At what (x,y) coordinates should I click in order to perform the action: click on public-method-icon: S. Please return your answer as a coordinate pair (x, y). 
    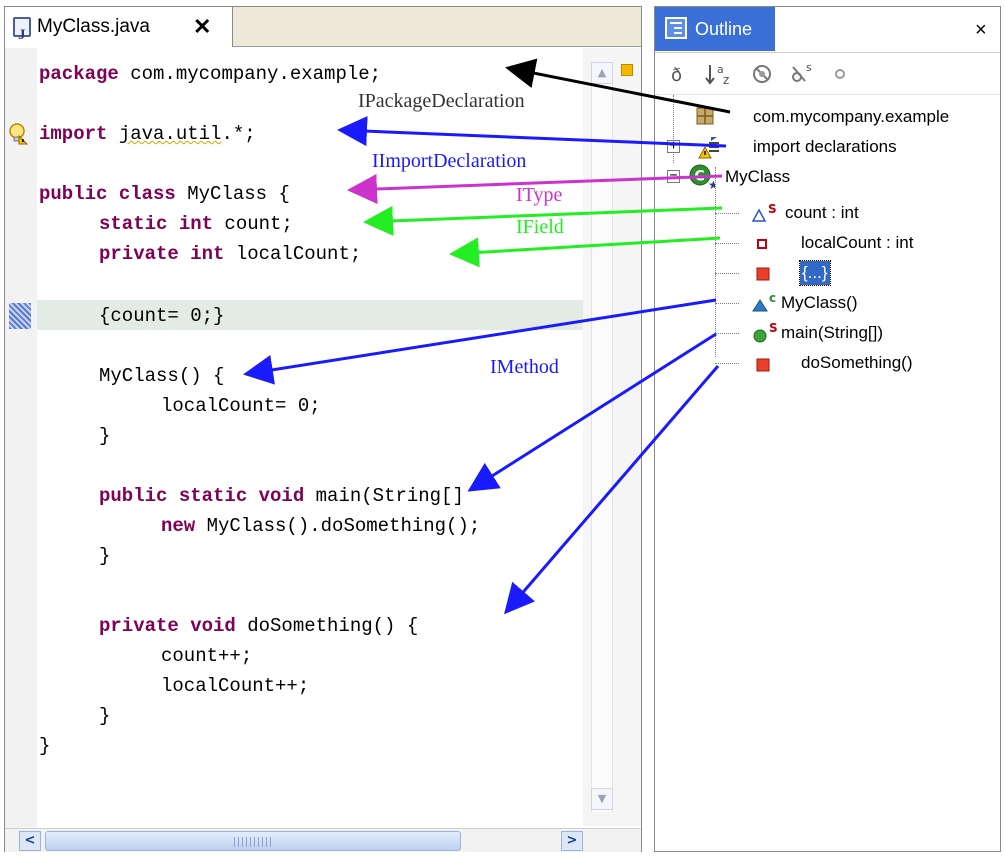
    Looking at the image, I should click on (765, 332).